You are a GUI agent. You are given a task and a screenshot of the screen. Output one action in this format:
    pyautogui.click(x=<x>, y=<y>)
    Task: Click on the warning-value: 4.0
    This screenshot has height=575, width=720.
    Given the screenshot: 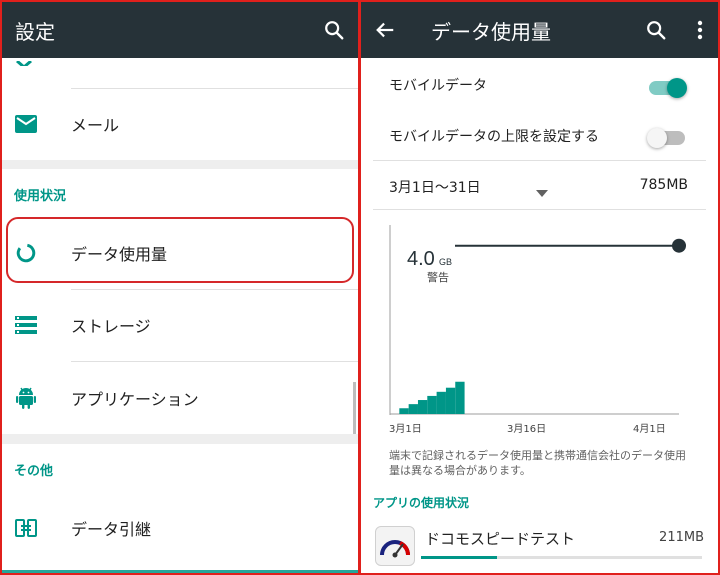 What is the action you would take?
    pyautogui.click(x=421, y=259)
    